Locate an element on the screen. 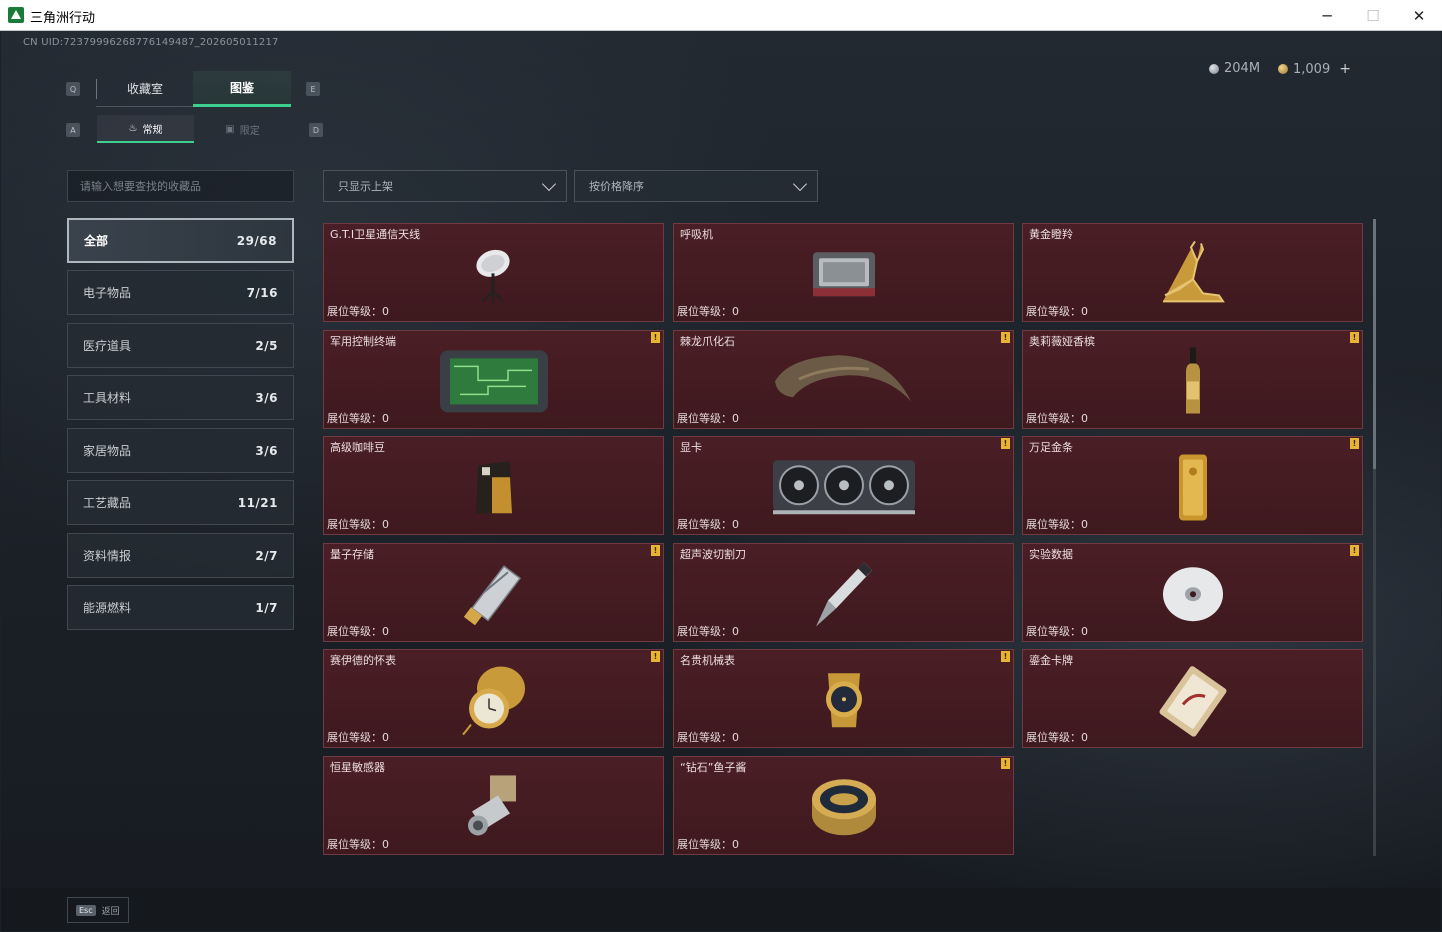  item-card: 实验数据 ! 展位等级：0 is located at coordinates (1192, 592).